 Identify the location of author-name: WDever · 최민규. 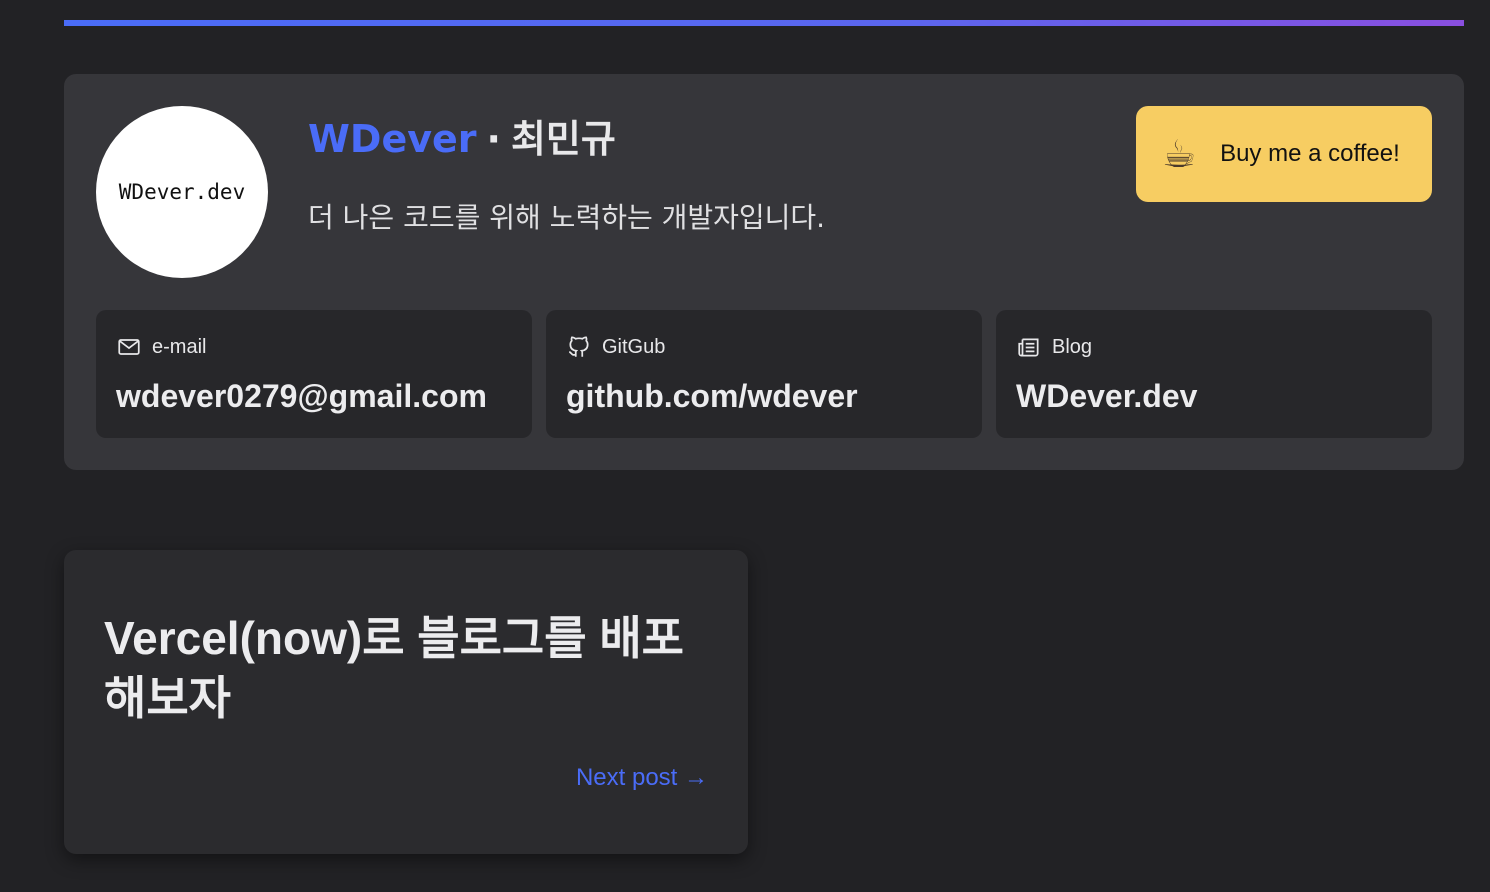
(462, 139).